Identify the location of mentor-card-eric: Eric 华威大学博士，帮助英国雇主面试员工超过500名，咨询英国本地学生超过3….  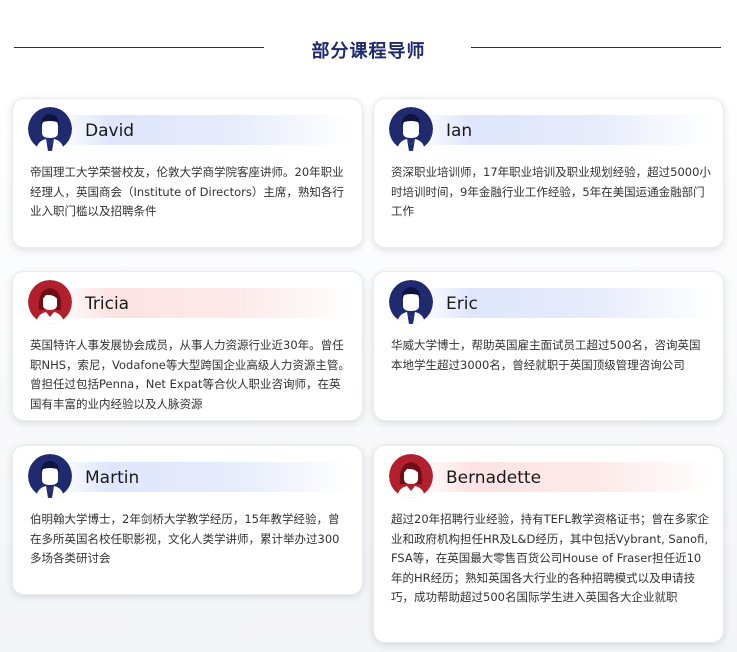
(548, 346).